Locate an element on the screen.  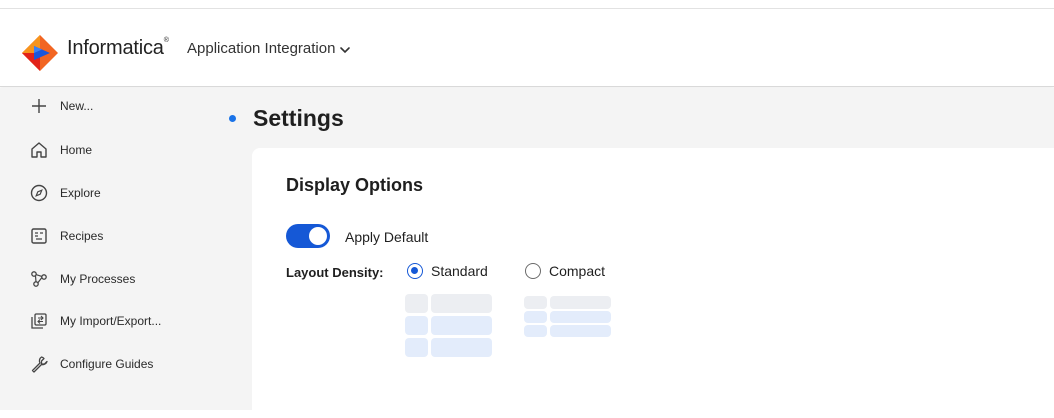
toggle-knob is located at coordinates (318, 236).